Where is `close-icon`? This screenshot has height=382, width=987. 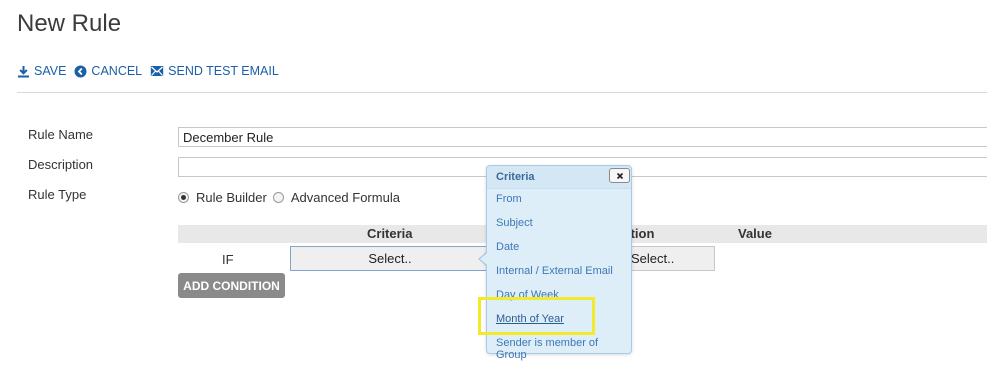 close-icon is located at coordinates (619, 175).